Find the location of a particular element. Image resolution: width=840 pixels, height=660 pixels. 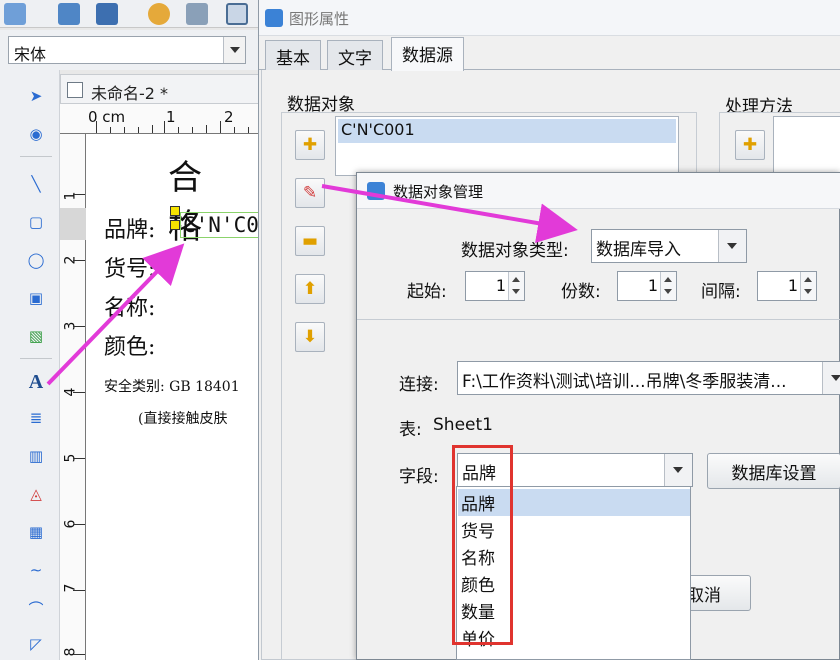

move-up-icon: ⬆ is located at coordinates (310, 289).